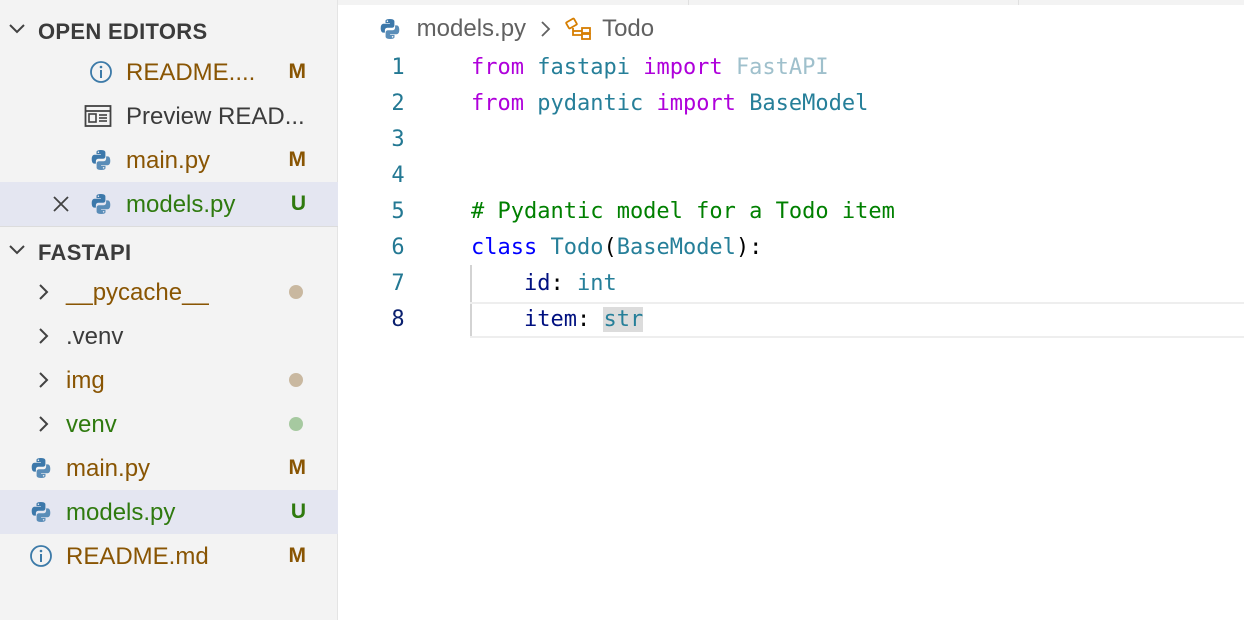 This screenshot has height=620, width=1244. I want to click on open-editor-models-py: models.py U, so click(169, 204).